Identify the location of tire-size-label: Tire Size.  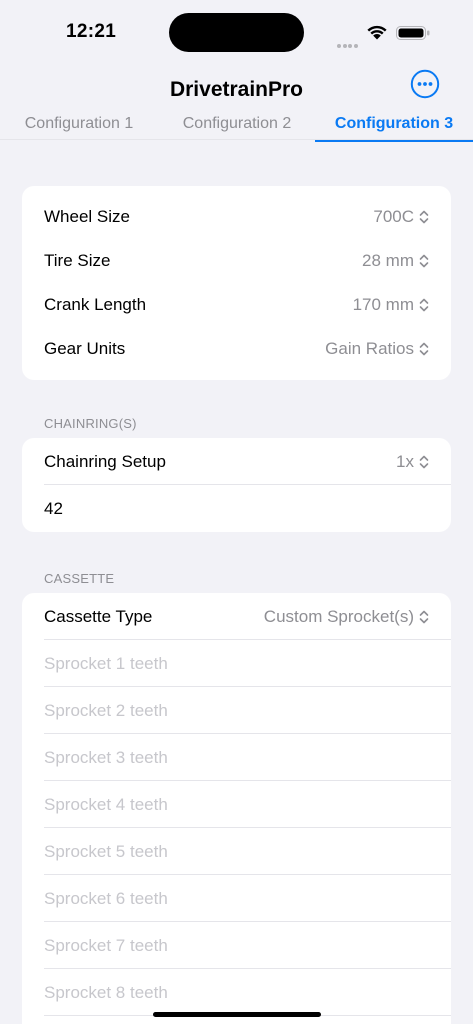
(77, 260).